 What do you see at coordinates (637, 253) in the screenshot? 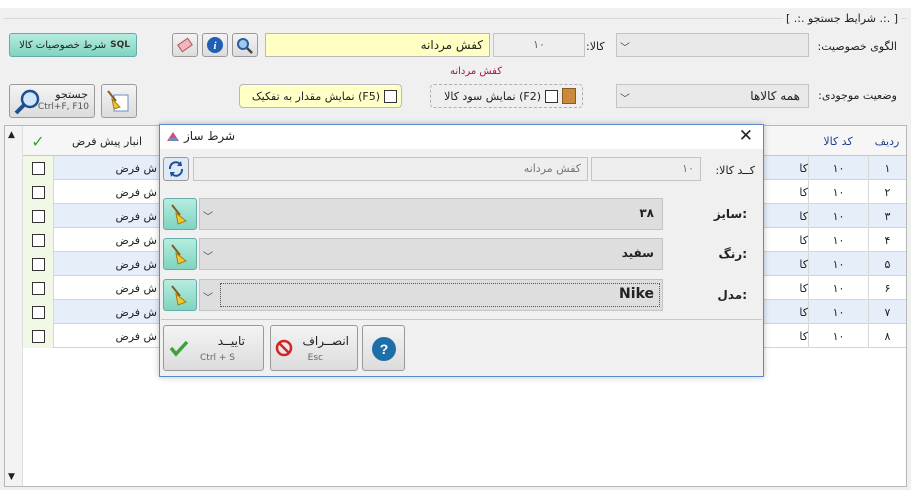
I see `color-value: سفید` at bounding box center [637, 253].